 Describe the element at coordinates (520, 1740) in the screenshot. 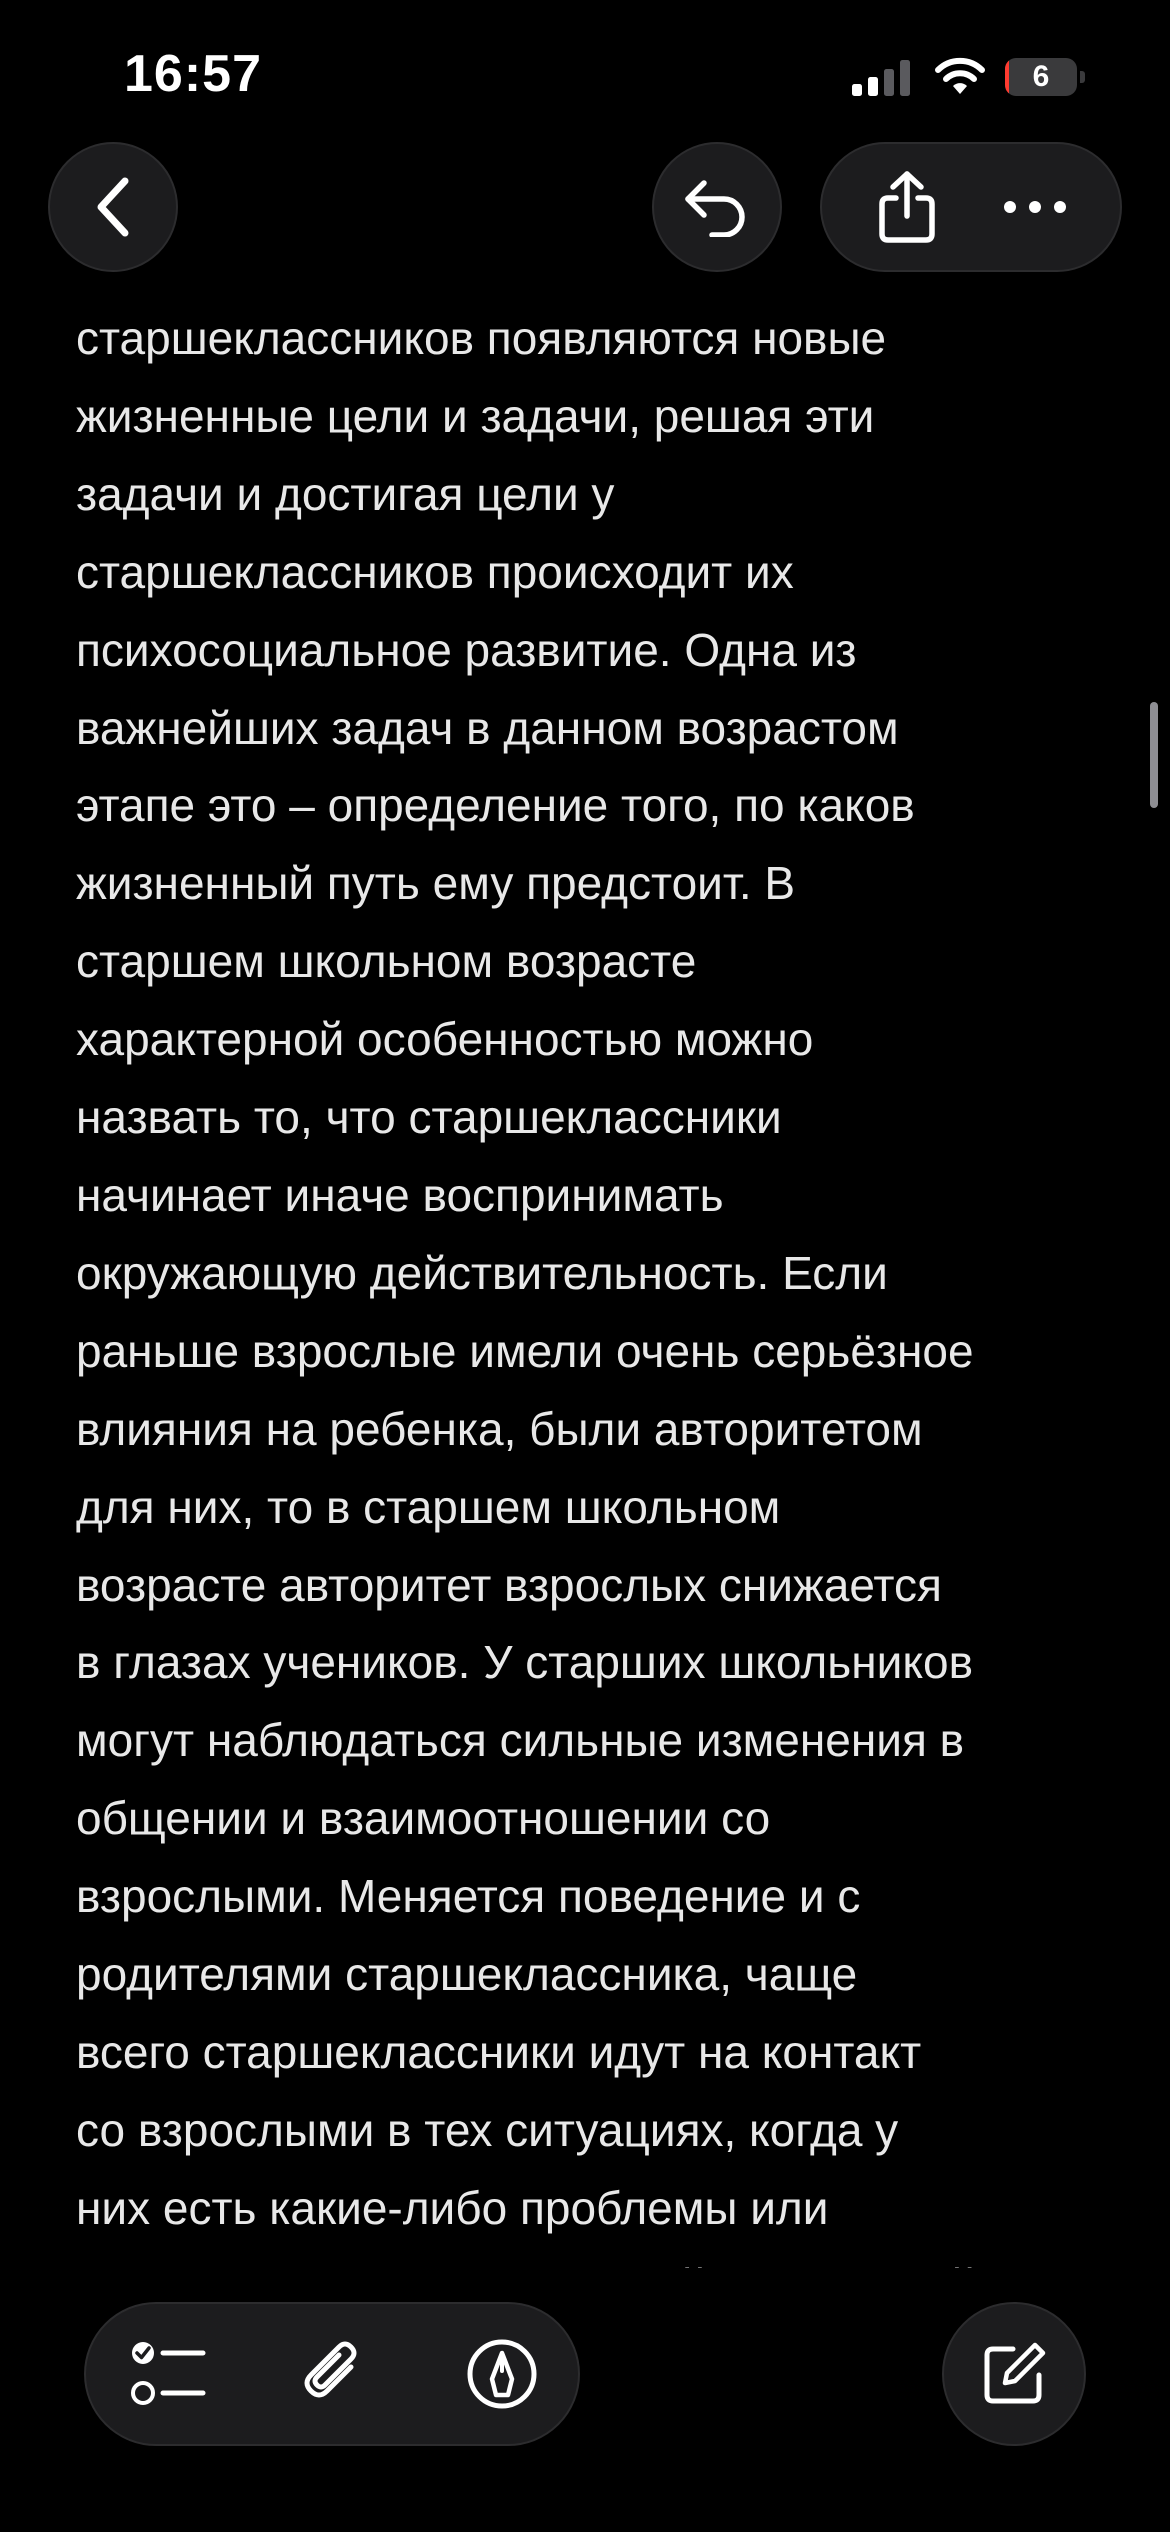

I see `note-line: могут наблюдаться сильные изменения в` at that location.